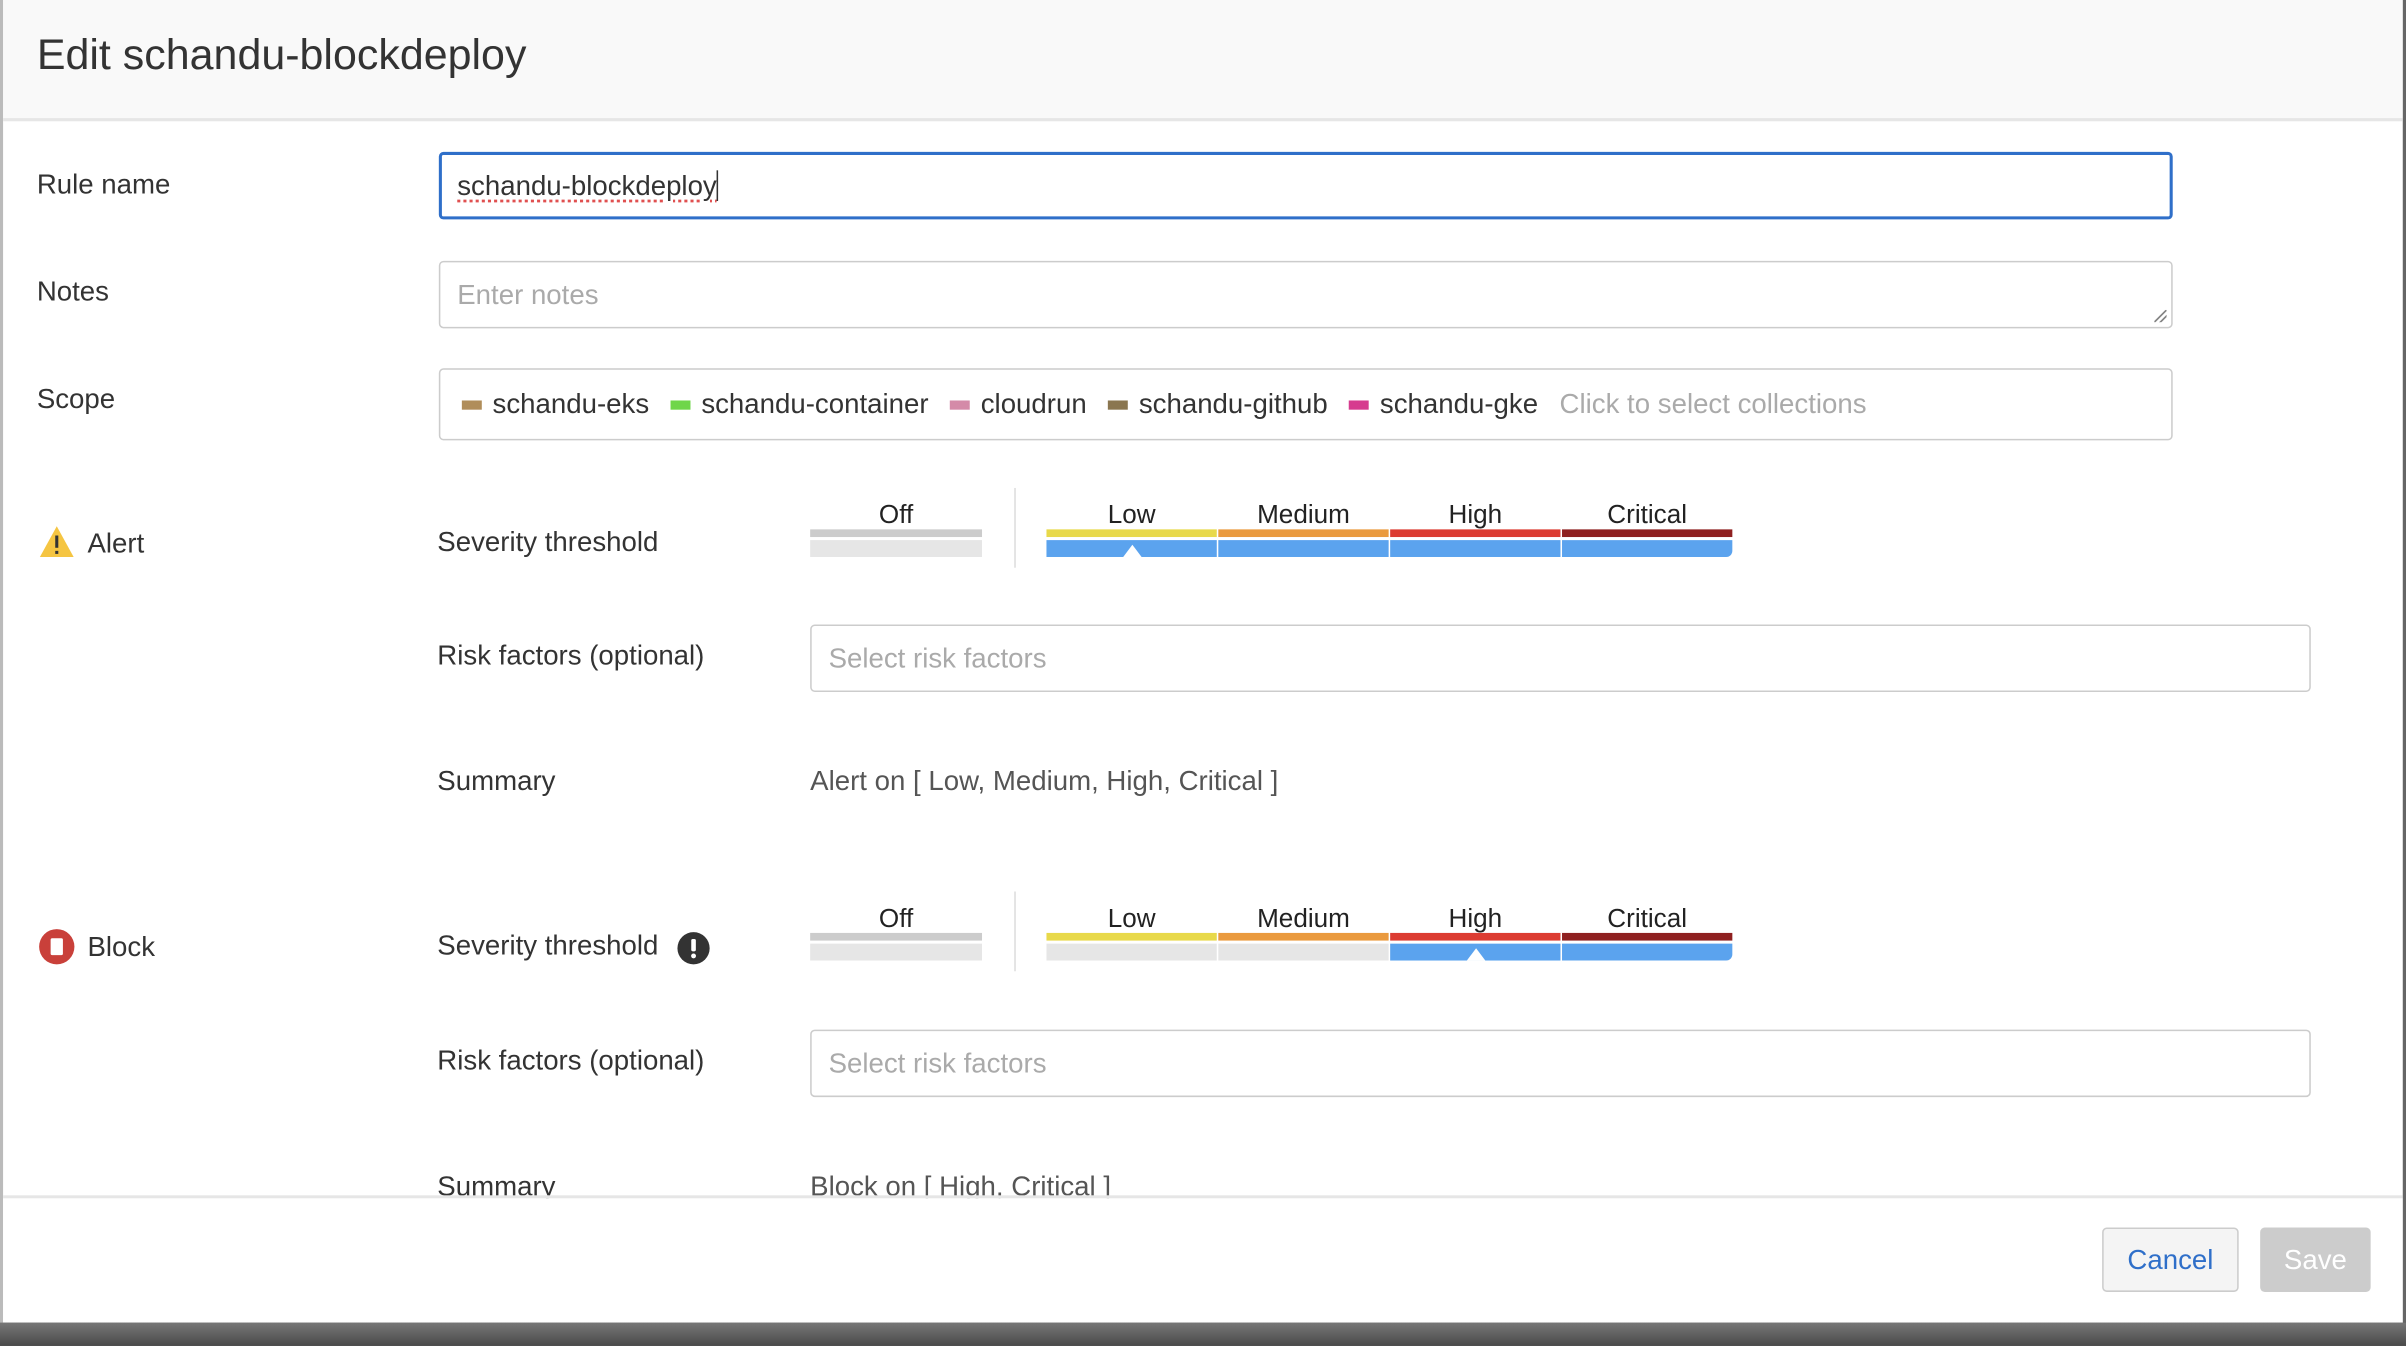 This screenshot has width=2406, height=1346. What do you see at coordinates (548, 541) in the screenshot?
I see `alert-severity-label: Severity threshold` at bounding box center [548, 541].